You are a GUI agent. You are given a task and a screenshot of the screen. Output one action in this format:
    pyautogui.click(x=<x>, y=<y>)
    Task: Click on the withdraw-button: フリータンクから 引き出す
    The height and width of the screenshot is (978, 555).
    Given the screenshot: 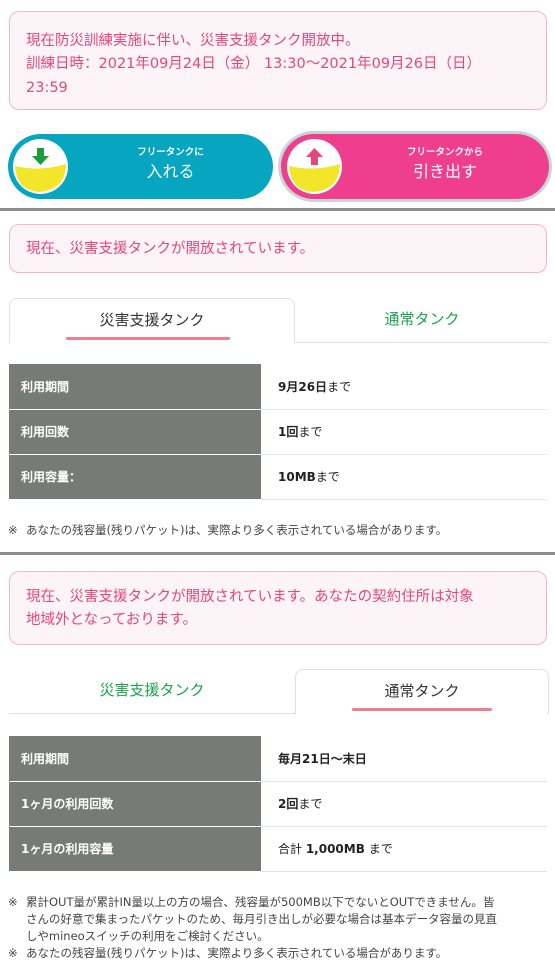 What is the action you would take?
    pyautogui.click(x=415, y=166)
    